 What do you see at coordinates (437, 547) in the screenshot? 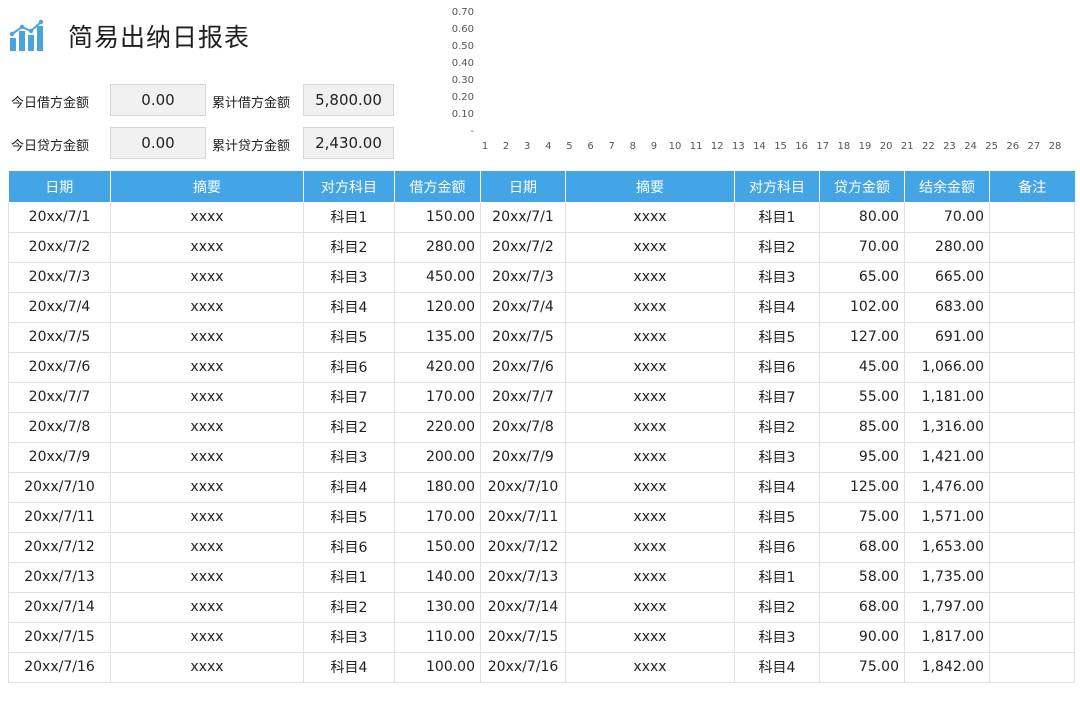
I see `cell-debit: 150.00` at bounding box center [437, 547].